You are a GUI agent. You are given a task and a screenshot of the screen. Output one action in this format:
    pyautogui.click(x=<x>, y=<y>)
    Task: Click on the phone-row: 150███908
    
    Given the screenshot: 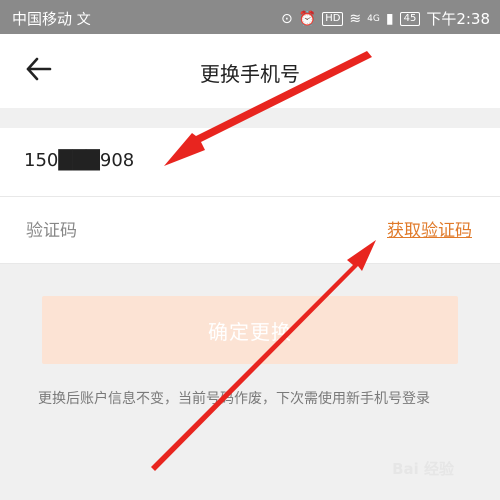 What is the action you would take?
    pyautogui.click(x=250, y=162)
    